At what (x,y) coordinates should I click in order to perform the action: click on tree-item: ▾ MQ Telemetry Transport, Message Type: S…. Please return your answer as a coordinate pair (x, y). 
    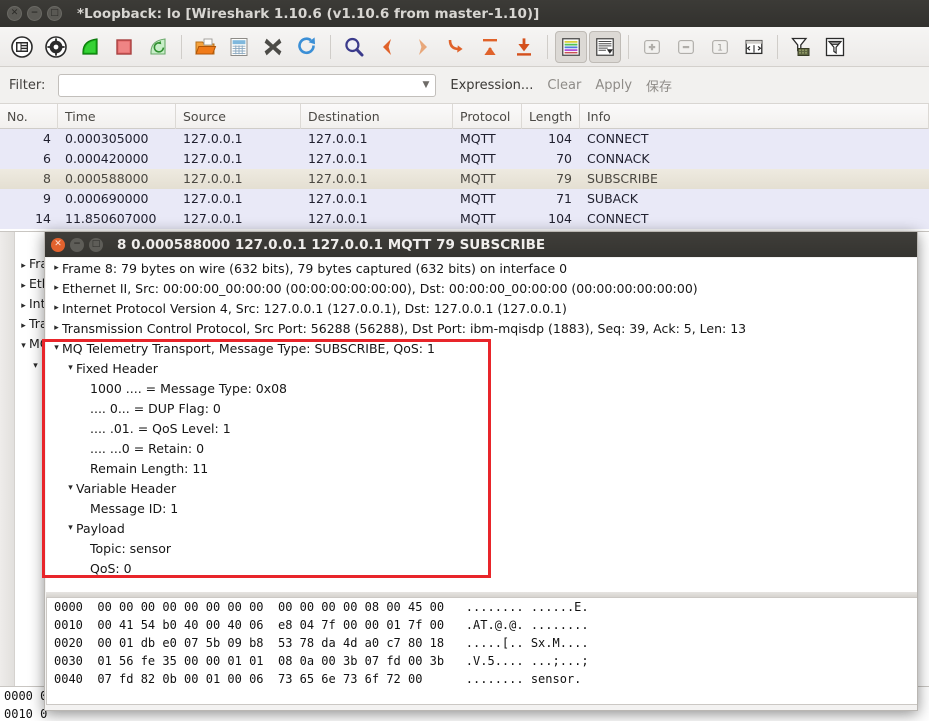
    Looking at the image, I should click on (481, 348).